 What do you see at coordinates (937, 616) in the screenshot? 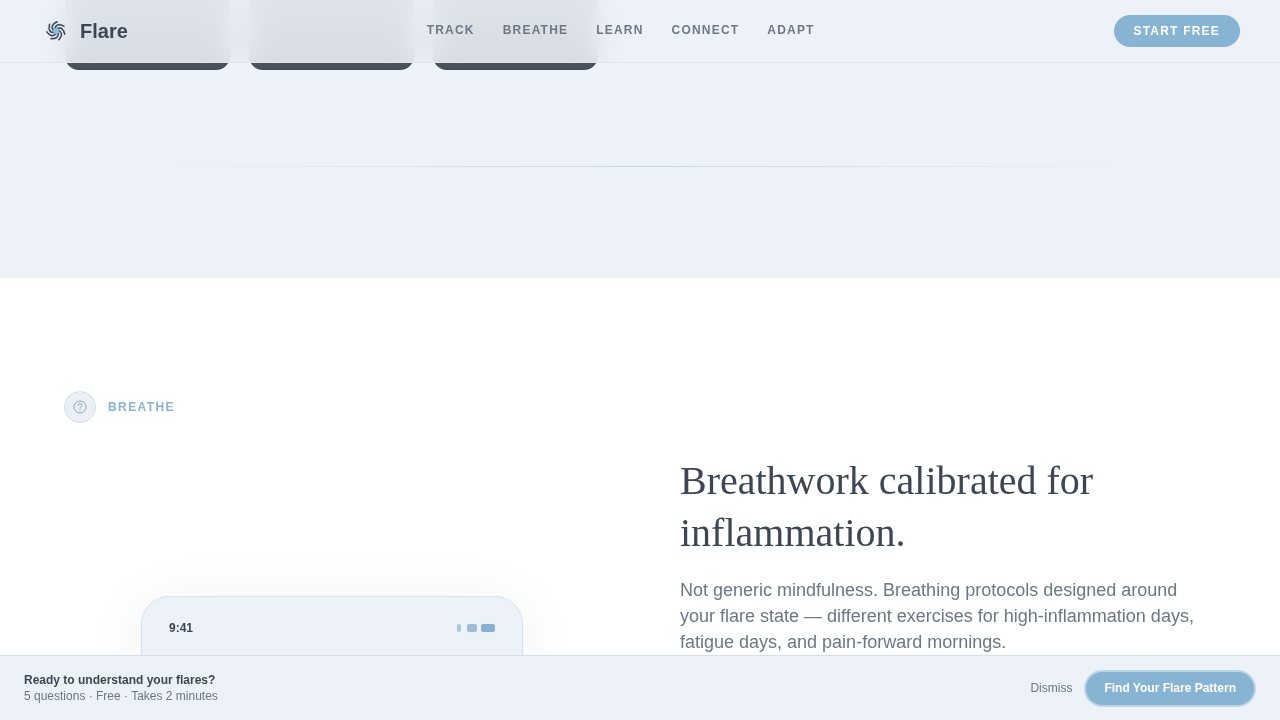
I see `section-description: Not generic mindfulness. Breathing protocols designed around your flare state — different exercises for high-inflammation days, fatigue days, and pain-forward mornings.` at bounding box center [937, 616].